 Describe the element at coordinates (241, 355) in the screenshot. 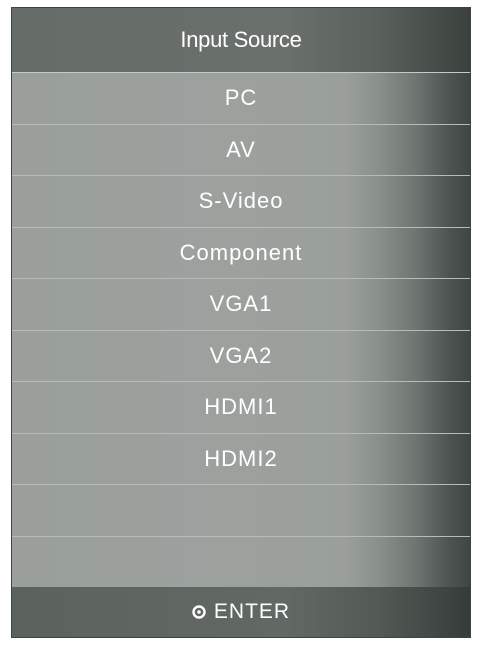

I see `source-item-vga2: VGA2` at that location.